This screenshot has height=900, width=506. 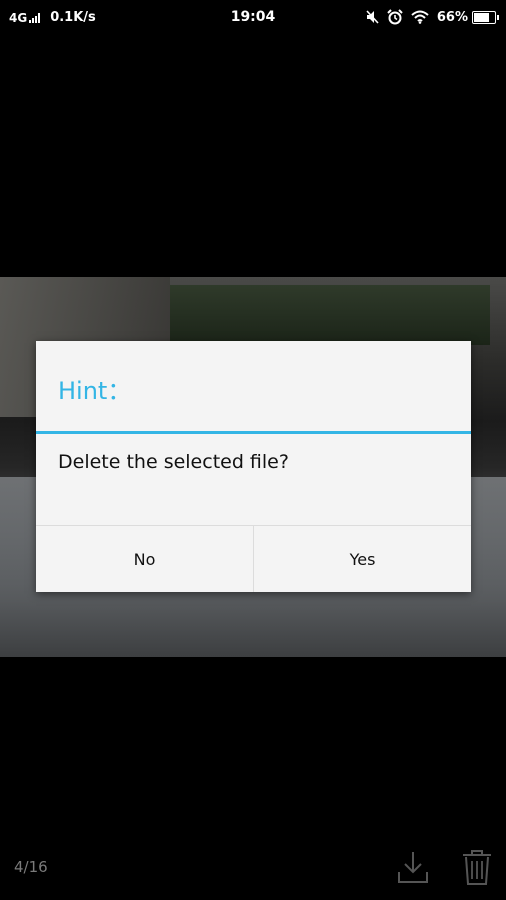 What do you see at coordinates (253, 432) in the screenshot?
I see `dialog-title-divider` at bounding box center [253, 432].